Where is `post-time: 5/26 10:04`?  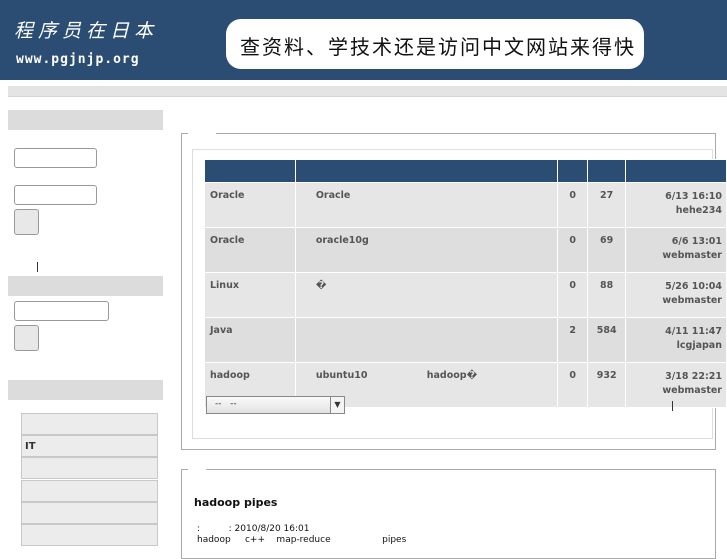
post-time: 5/26 10:04 is located at coordinates (693, 286).